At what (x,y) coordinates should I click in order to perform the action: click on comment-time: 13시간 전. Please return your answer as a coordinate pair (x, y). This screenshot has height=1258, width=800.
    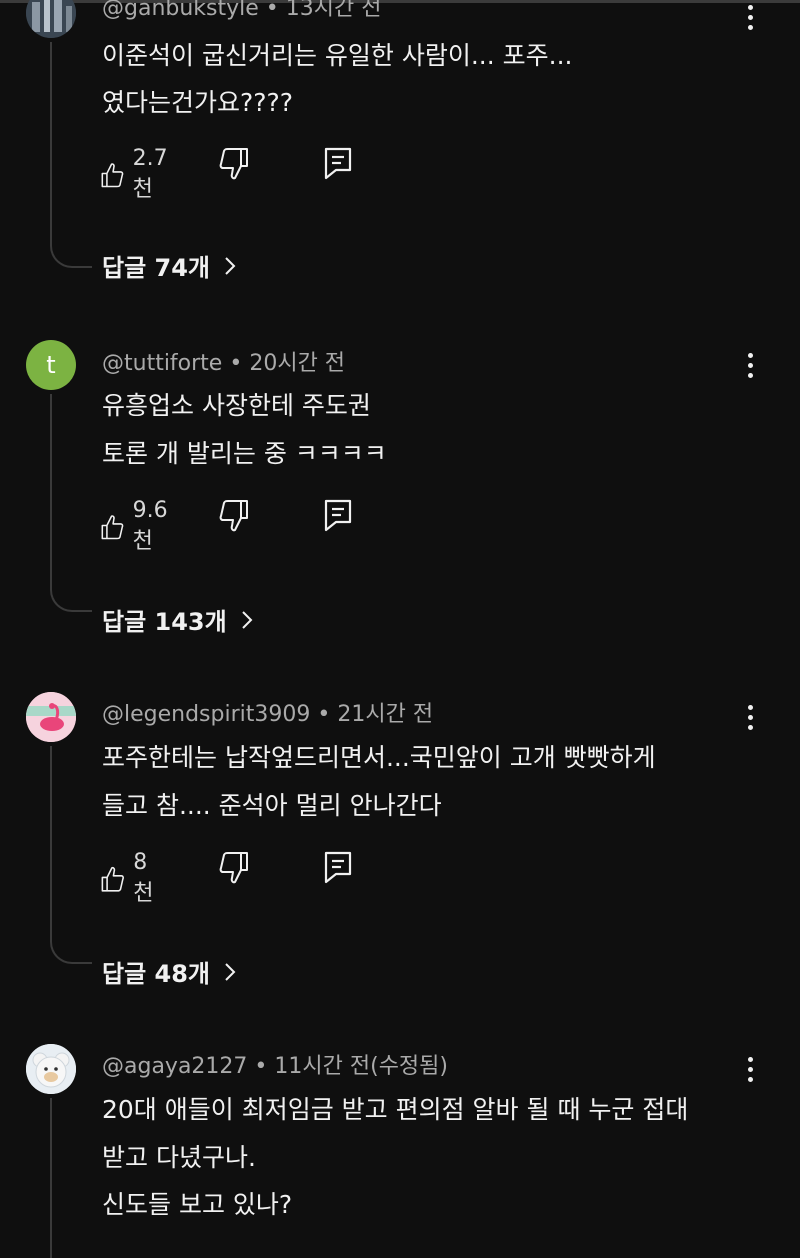
    Looking at the image, I should click on (333, 10).